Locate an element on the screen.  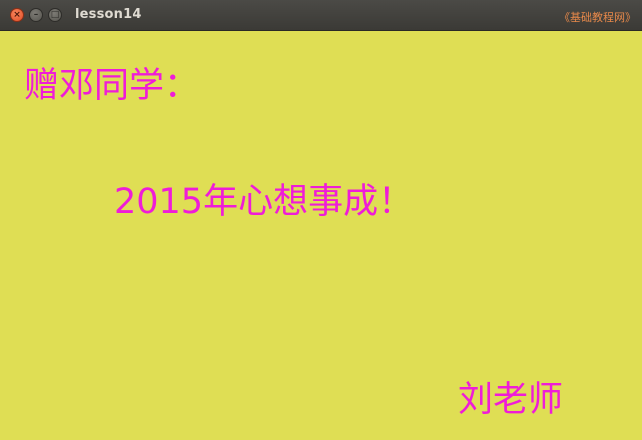
greeting-text: 赠邓同学： is located at coordinates (112, 86).